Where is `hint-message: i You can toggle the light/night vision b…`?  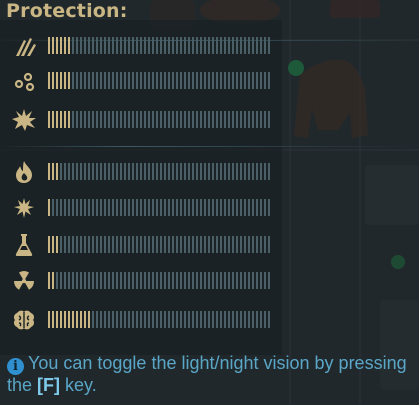
hint-message: i You can toggle the light/night vision b… is located at coordinates (209, 374).